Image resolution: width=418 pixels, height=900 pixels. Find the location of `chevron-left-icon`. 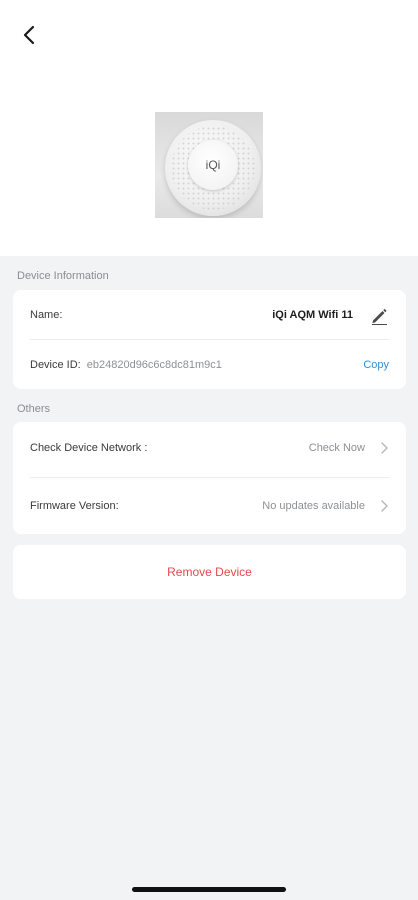

chevron-left-icon is located at coordinates (29, 35).